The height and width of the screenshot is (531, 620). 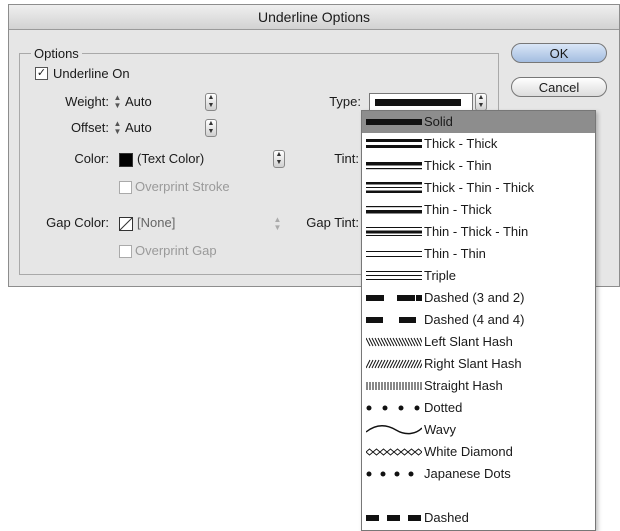 What do you see at coordinates (461, 143) in the screenshot?
I see `type-menu-item-label: Thick - Thick` at bounding box center [461, 143].